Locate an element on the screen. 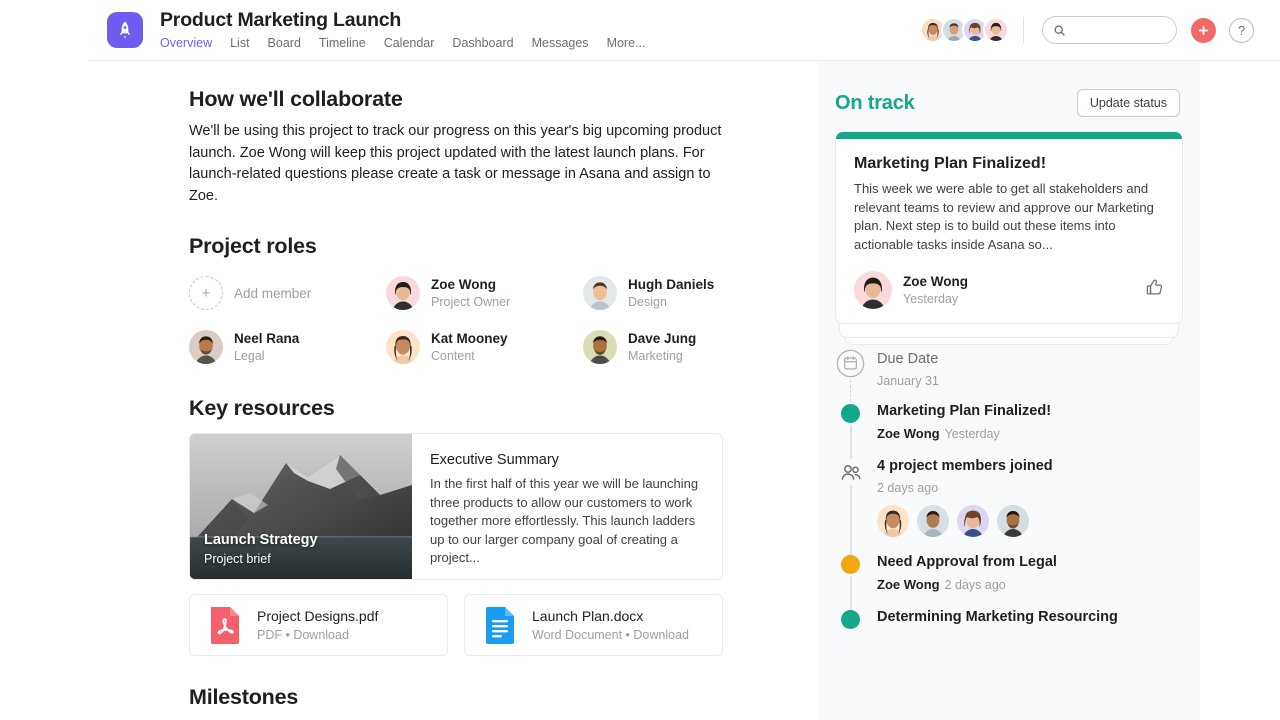 This screenshot has height=720, width=1280. role-name: Neel Rana is located at coordinates (267, 338).